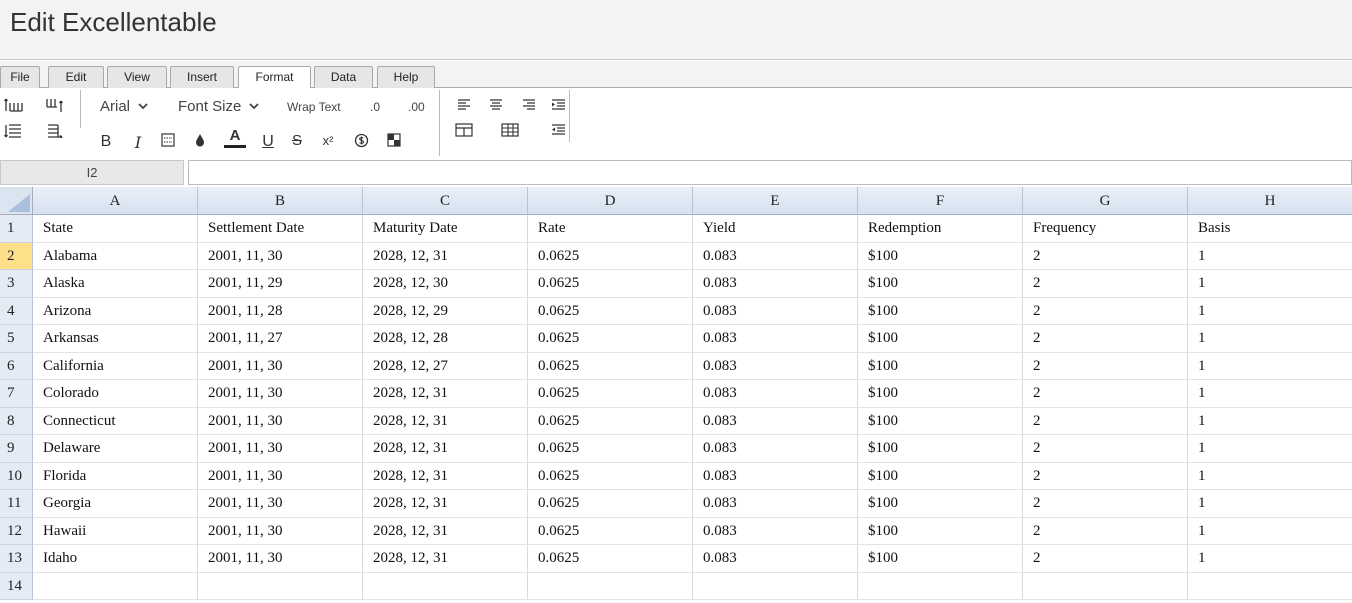  I want to click on cell-g8: 2, so click(1105, 421).